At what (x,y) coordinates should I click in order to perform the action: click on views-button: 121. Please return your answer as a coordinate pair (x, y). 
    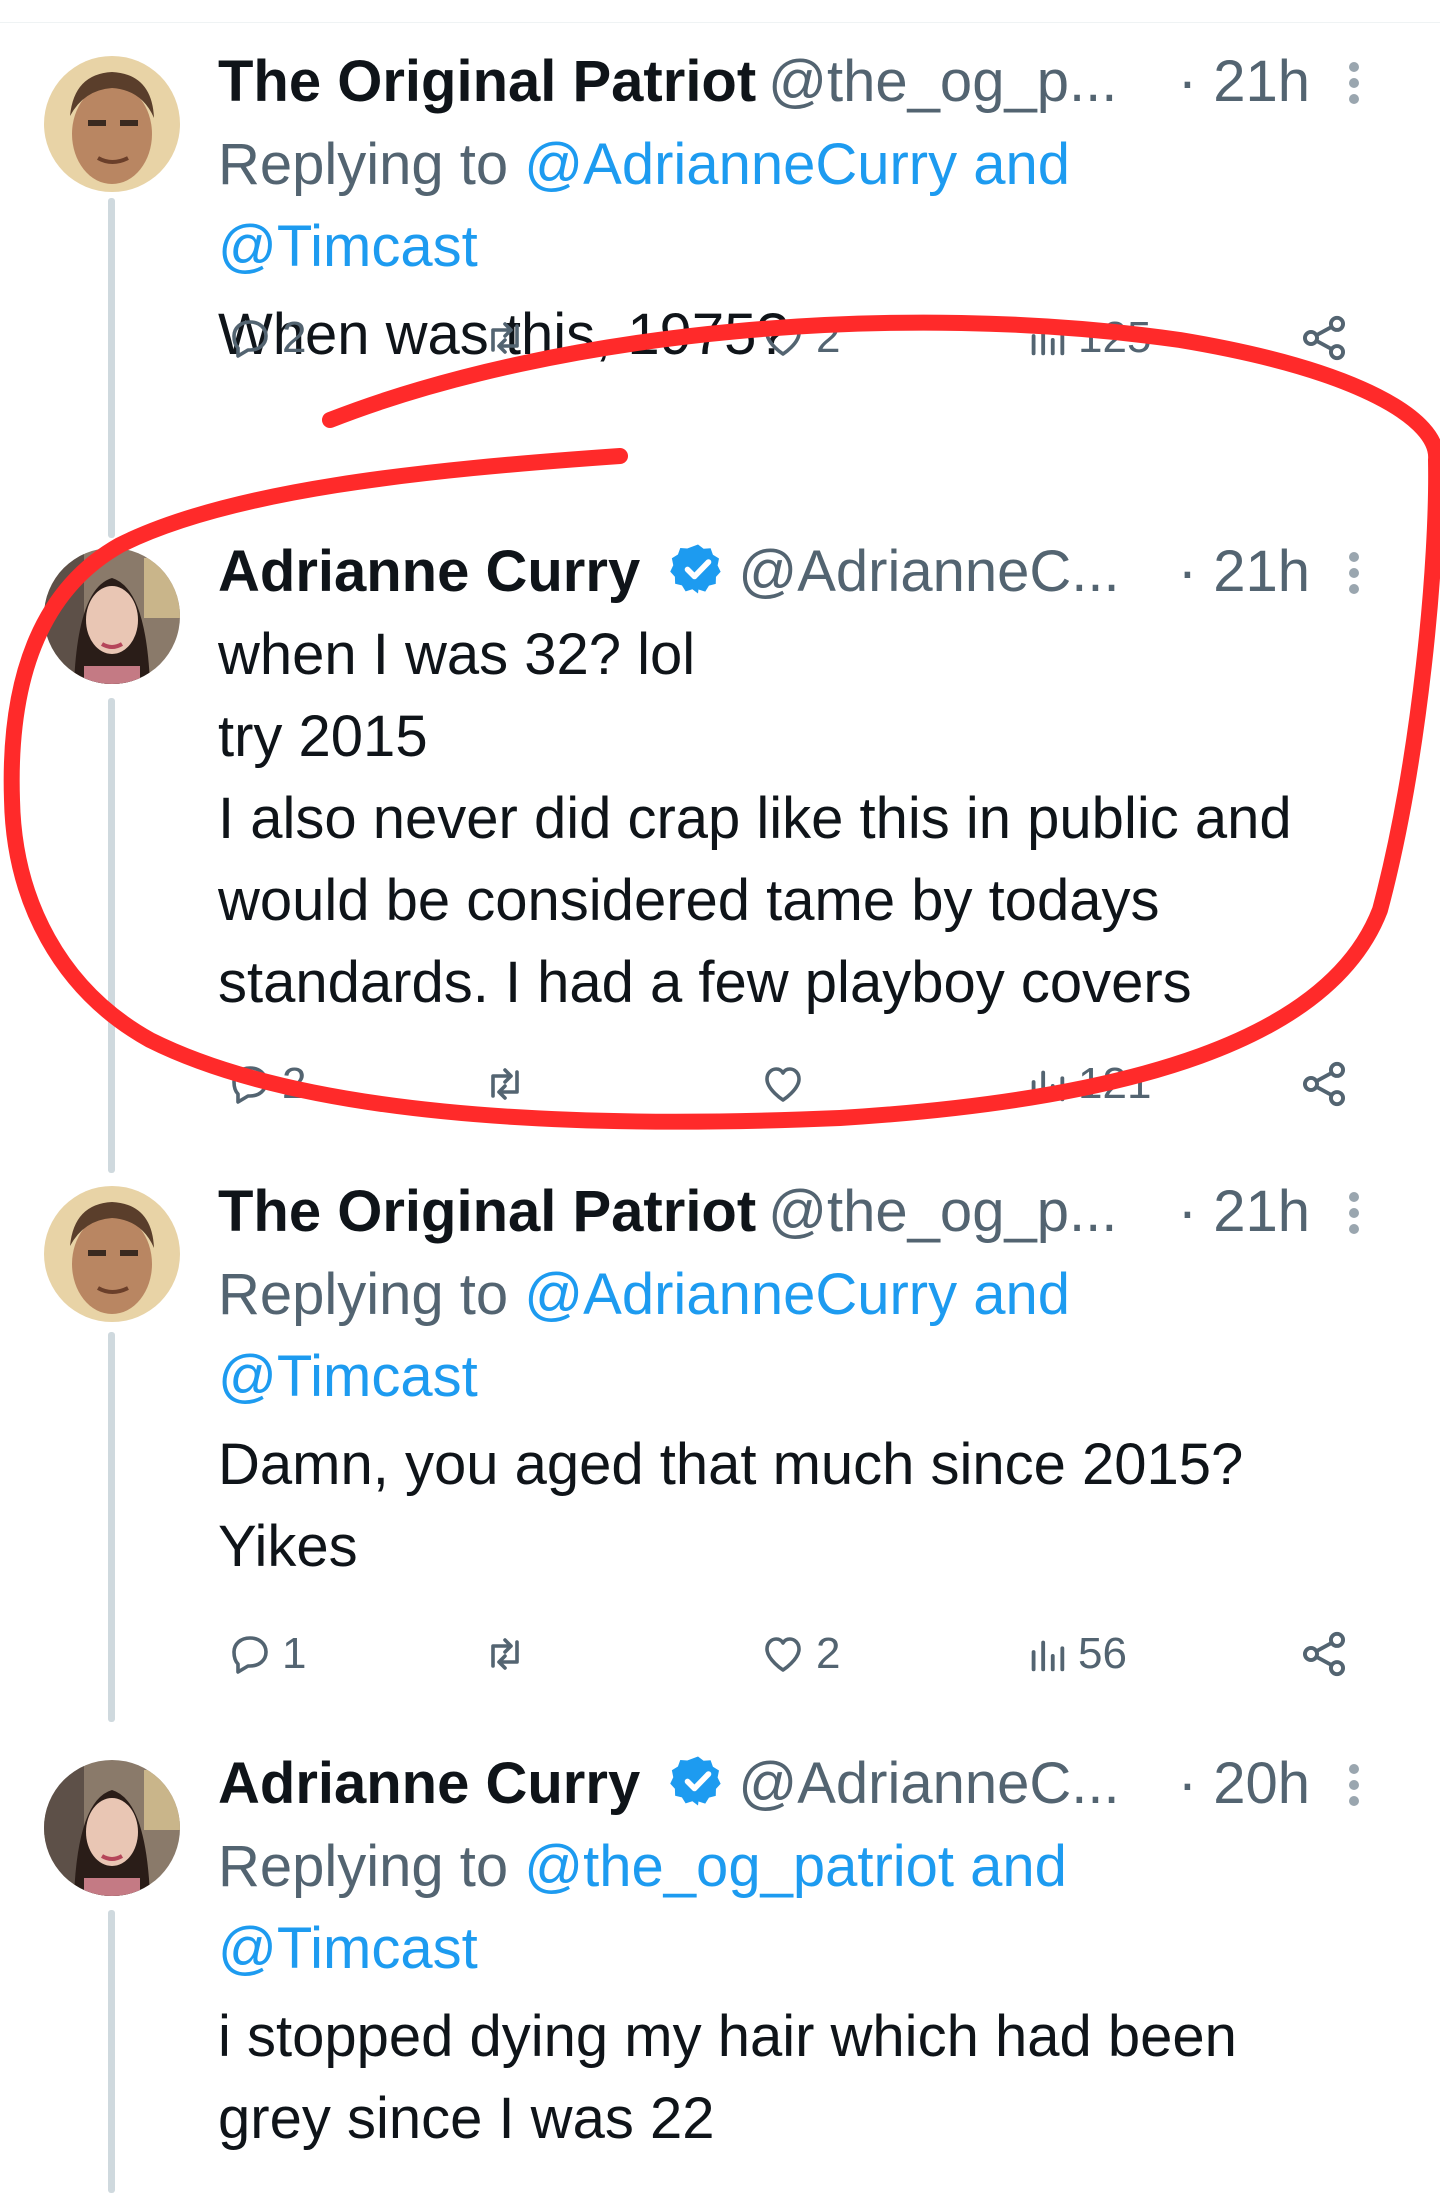
    Looking at the image, I should click on (1087, 1084).